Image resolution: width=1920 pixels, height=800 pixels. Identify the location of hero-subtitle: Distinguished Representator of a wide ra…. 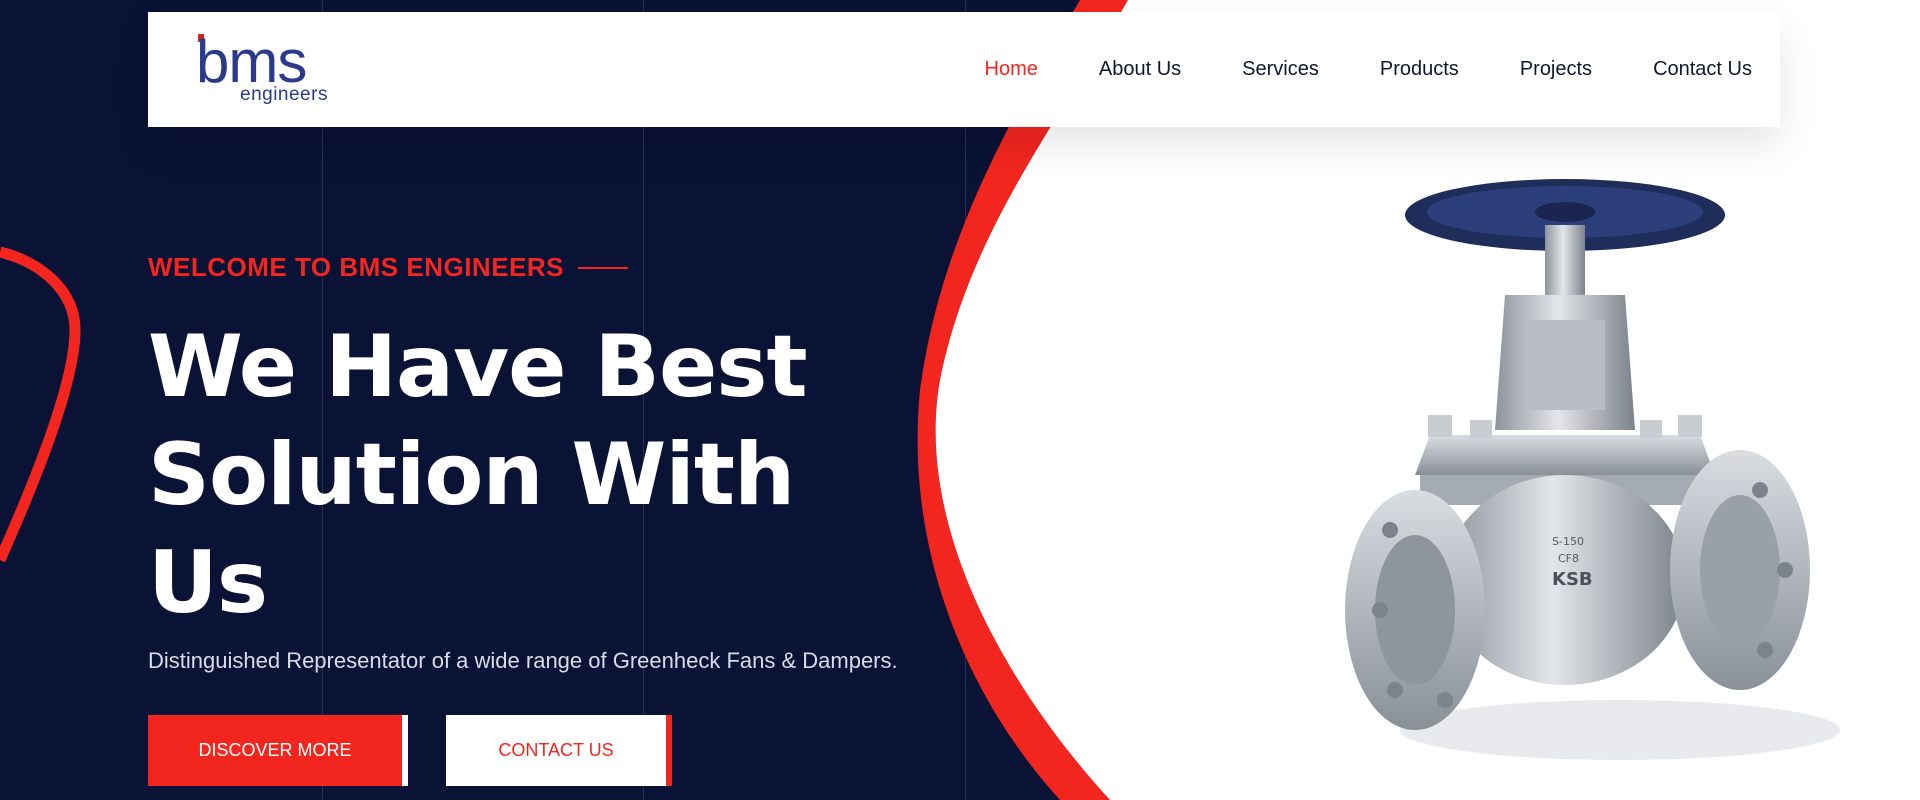
(523, 660).